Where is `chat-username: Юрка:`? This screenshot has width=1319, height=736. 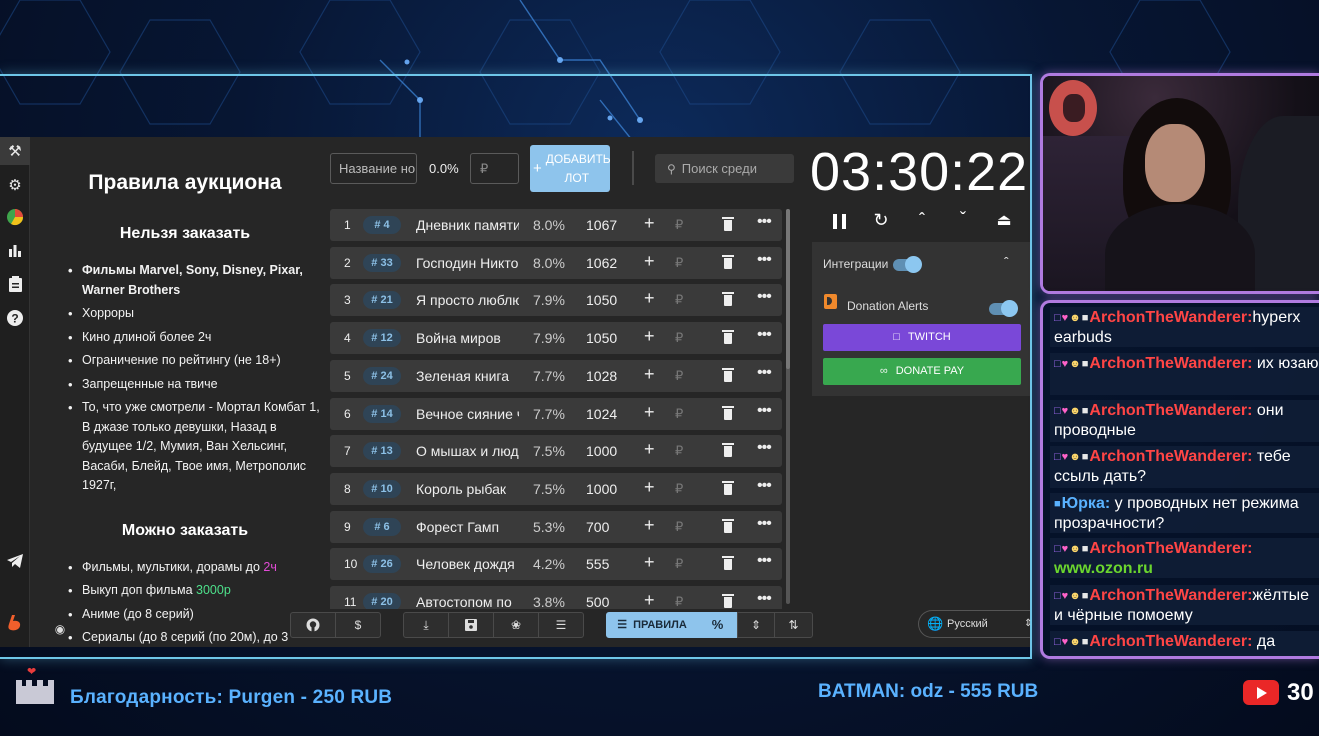
chat-username: Юрка: is located at coordinates (1086, 503).